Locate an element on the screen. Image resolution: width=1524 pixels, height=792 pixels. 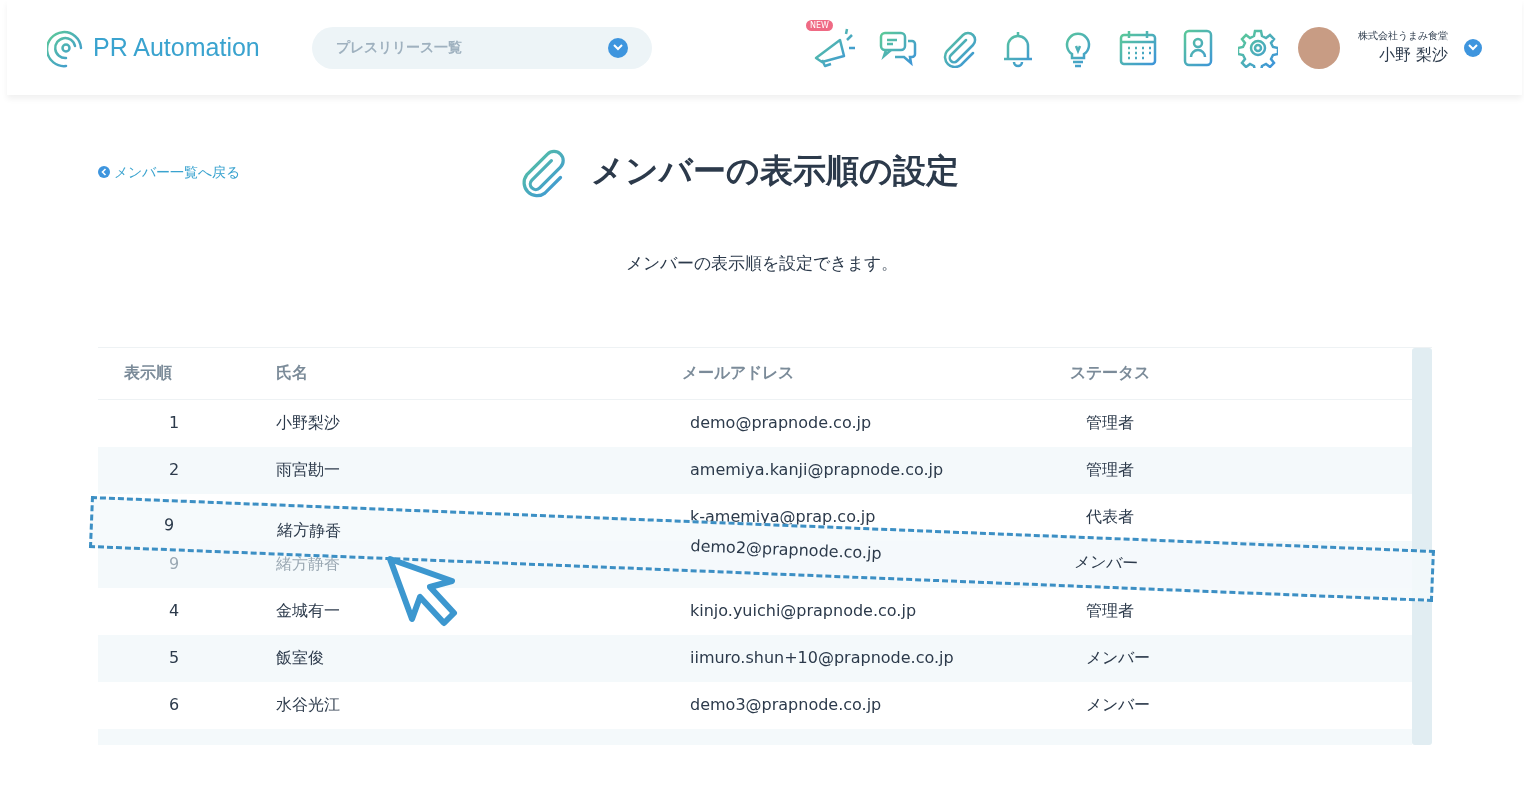
order-header: 表示順 is located at coordinates (148, 372).